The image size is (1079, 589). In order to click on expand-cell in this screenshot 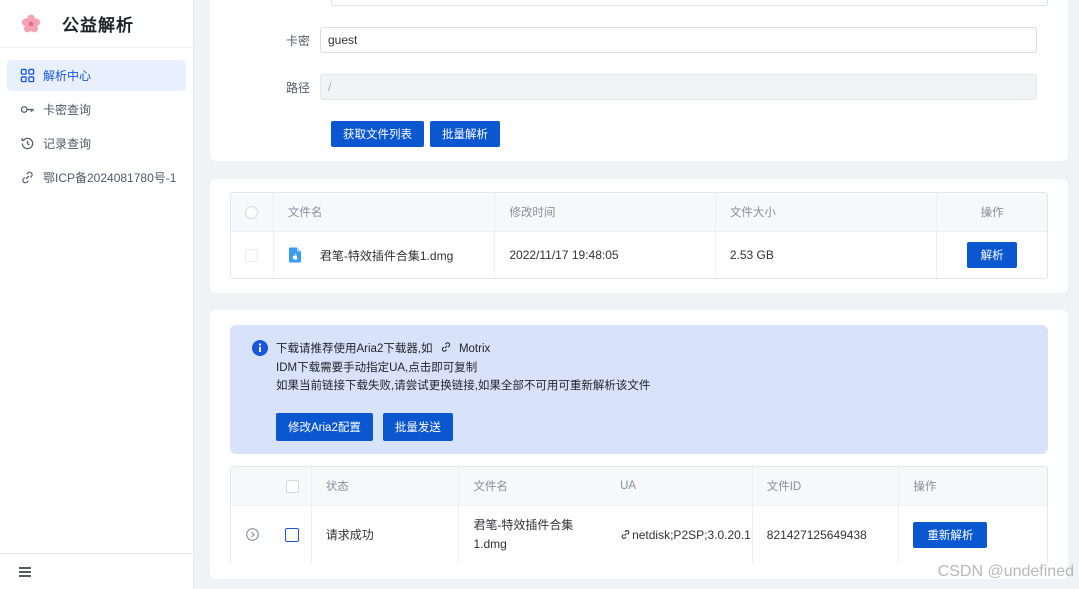, I will do `click(252, 534)`.